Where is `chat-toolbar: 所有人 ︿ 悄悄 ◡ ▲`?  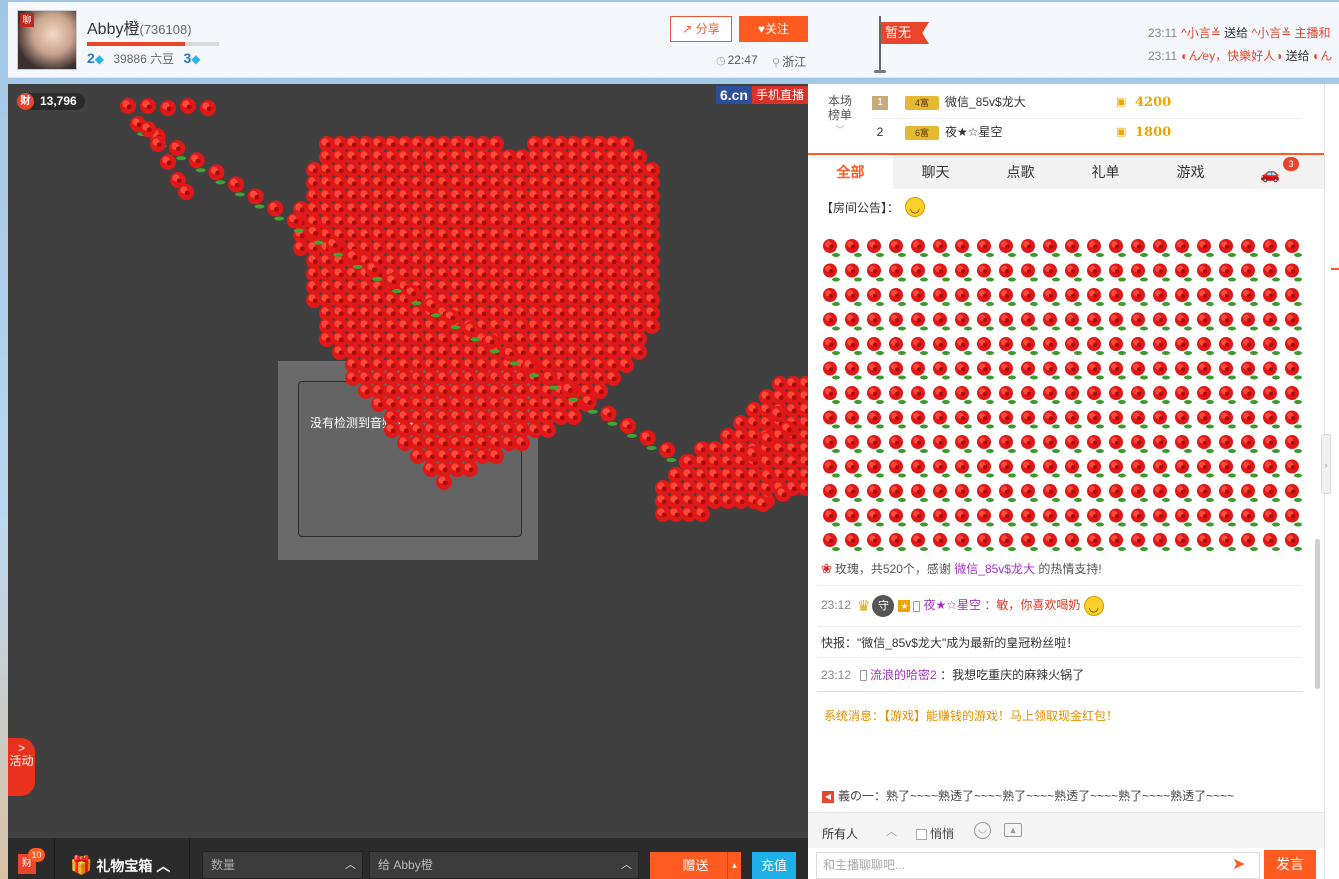
chat-toolbar: 所有人 ︿ 悄悄 ◡ ▲ is located at coordinates (1066, 830).